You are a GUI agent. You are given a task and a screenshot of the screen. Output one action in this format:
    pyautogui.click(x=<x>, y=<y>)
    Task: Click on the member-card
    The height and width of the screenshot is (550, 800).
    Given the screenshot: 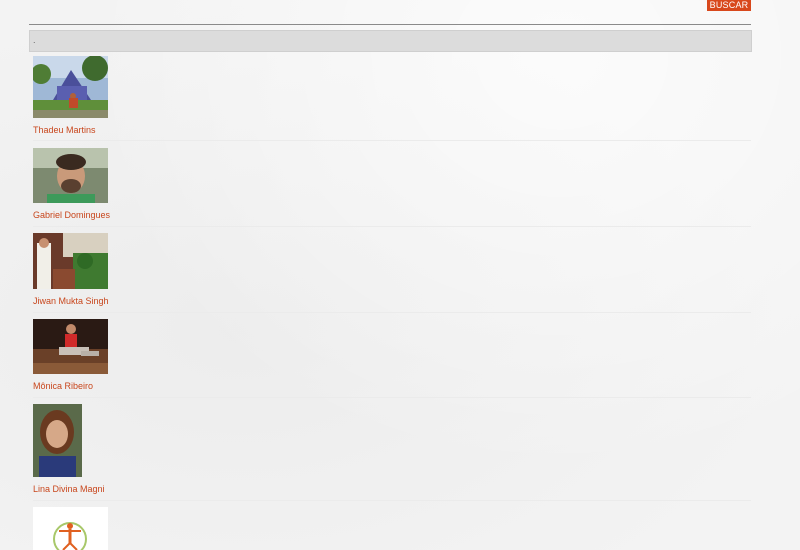 What is the action you would take?
    pyautogui.click(x=70, y=528)
    